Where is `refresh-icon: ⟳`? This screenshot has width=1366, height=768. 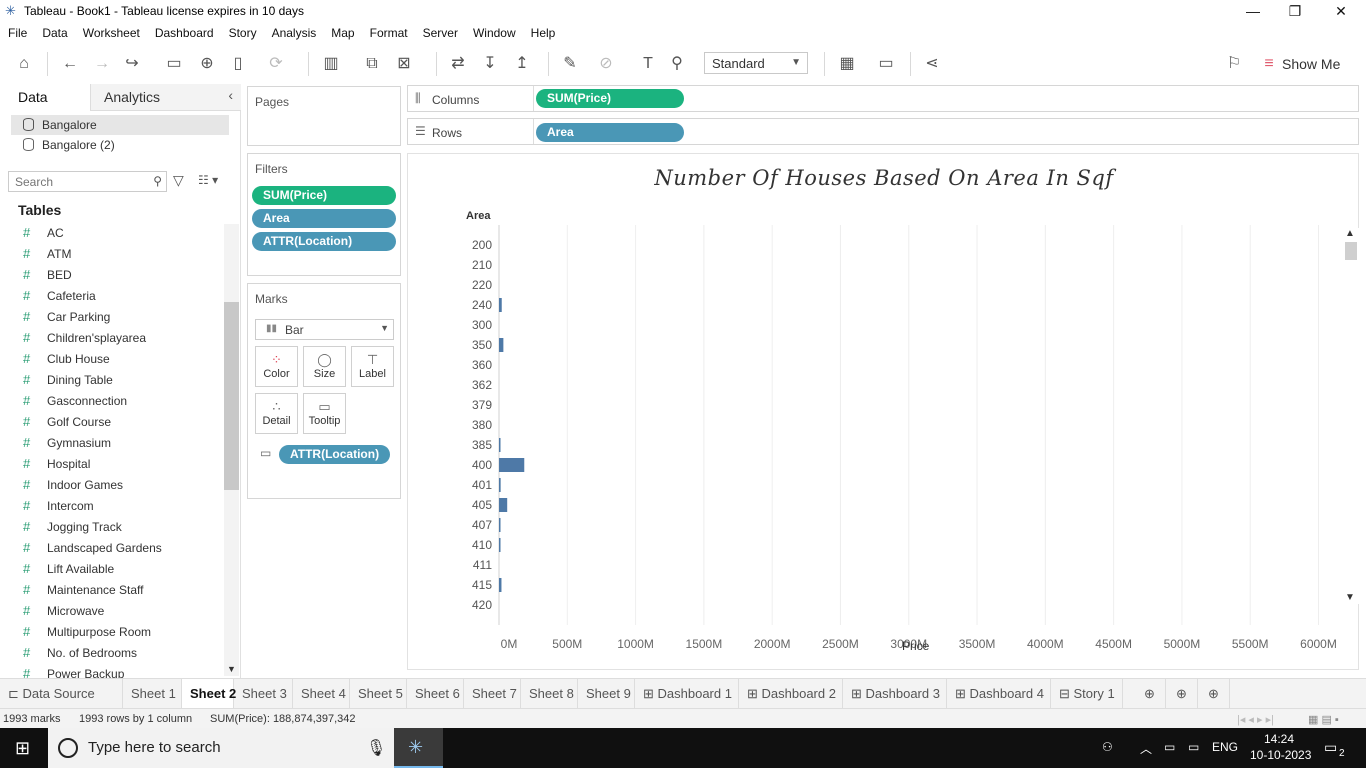
refresh-icon: ⟳ is located at coordinates (276, 64).